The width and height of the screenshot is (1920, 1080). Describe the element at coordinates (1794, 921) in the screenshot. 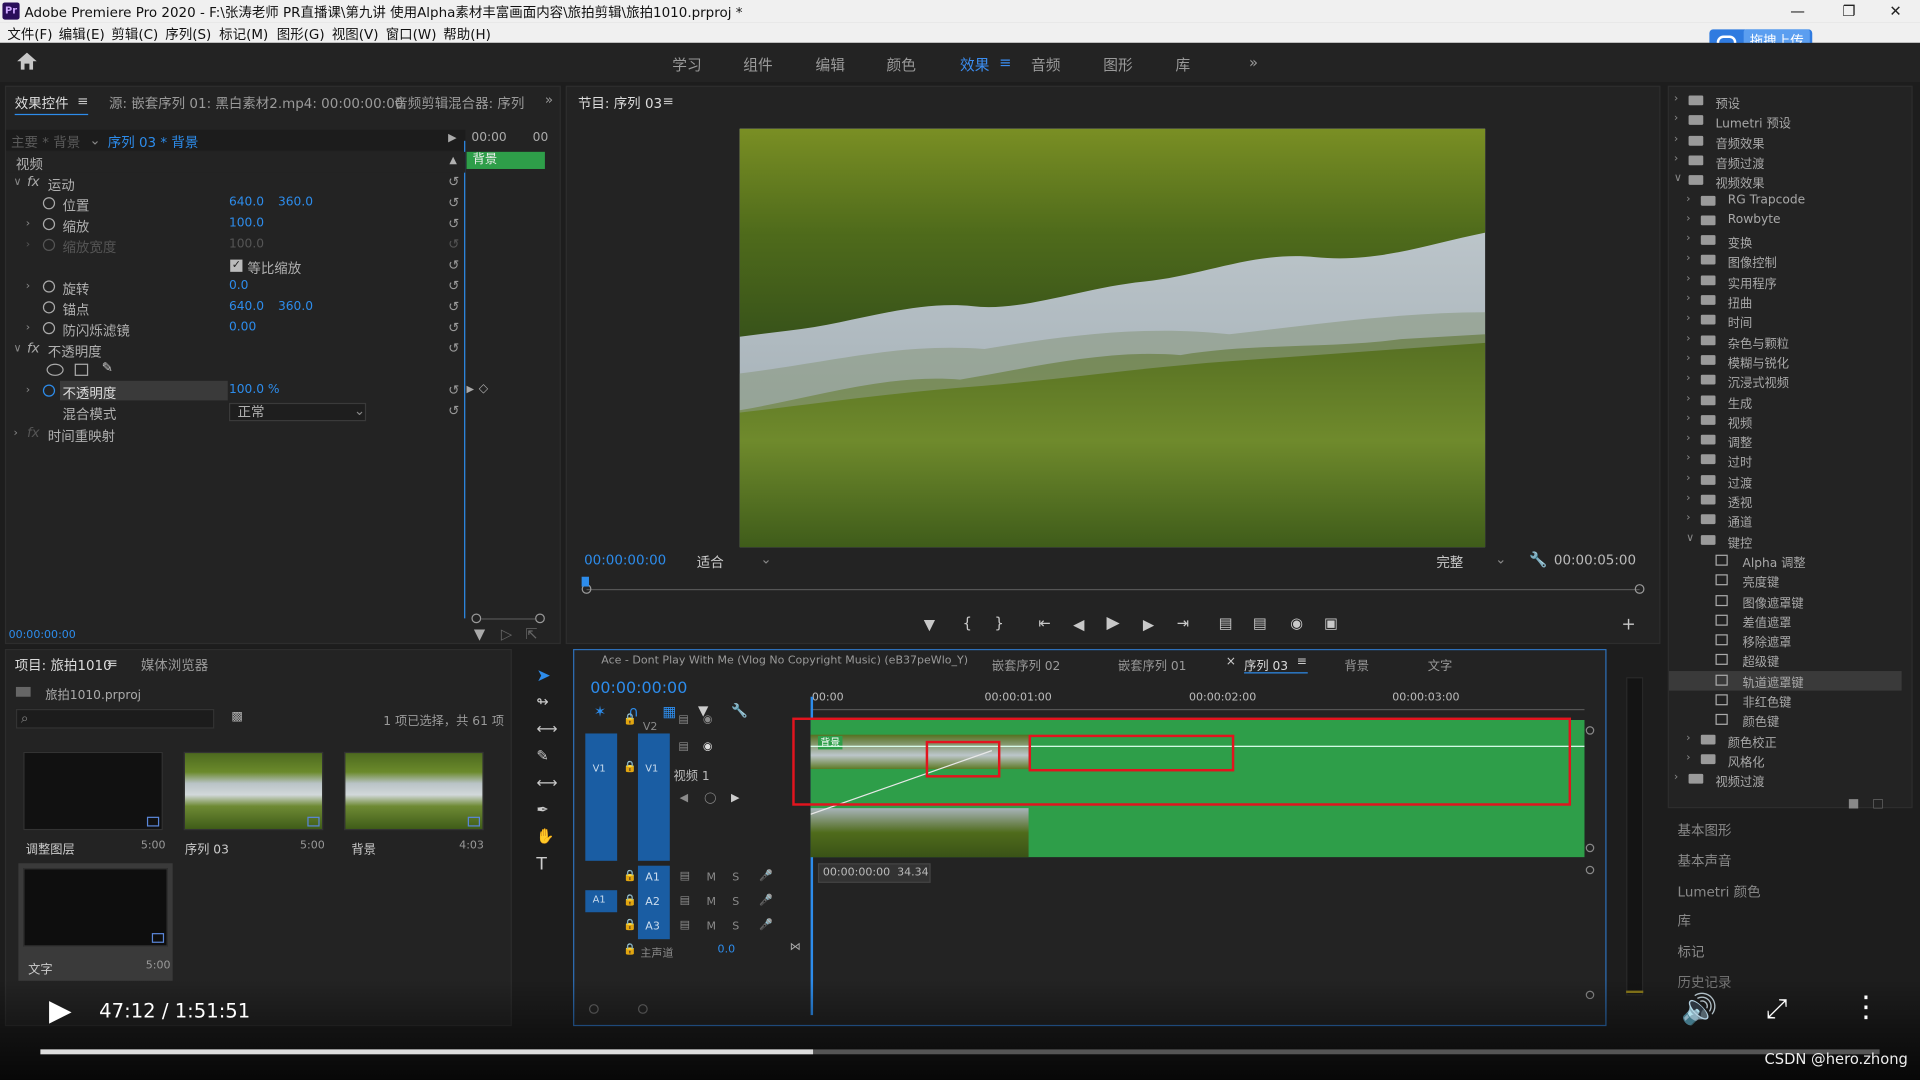

I see `panel-libraries: 库` at that location.